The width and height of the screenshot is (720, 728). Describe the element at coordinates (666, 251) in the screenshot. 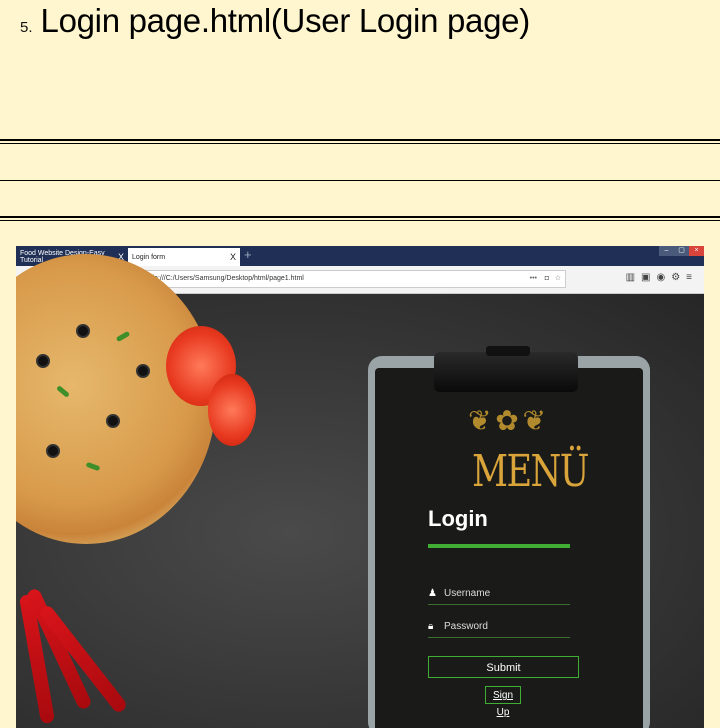

I see `minimize-icon: –` at that location.